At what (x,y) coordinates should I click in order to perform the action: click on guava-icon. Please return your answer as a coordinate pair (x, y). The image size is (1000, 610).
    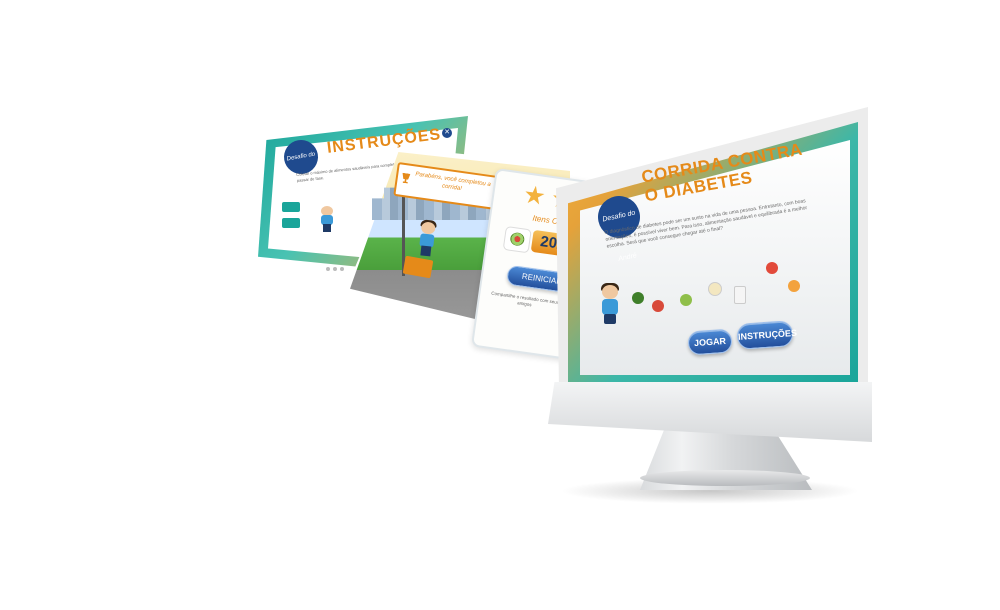
    Looking at the image, I should click on (517, 239).